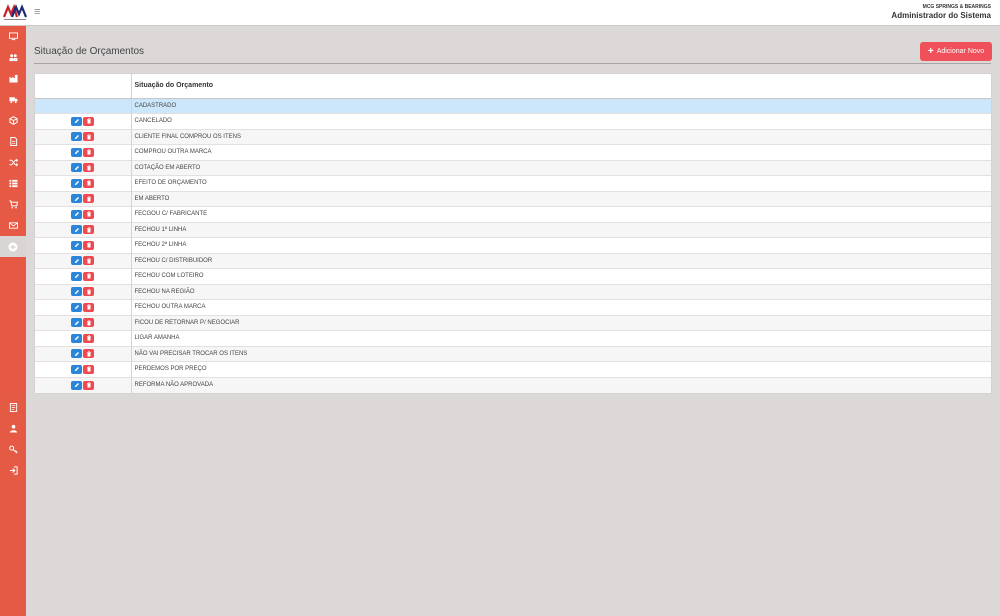 The image size is (1000, 616). What do you see at coordinates (13, 246) in the screenshot?
I see `sidebar-item-budget-status` at bounding box center [13, 246].